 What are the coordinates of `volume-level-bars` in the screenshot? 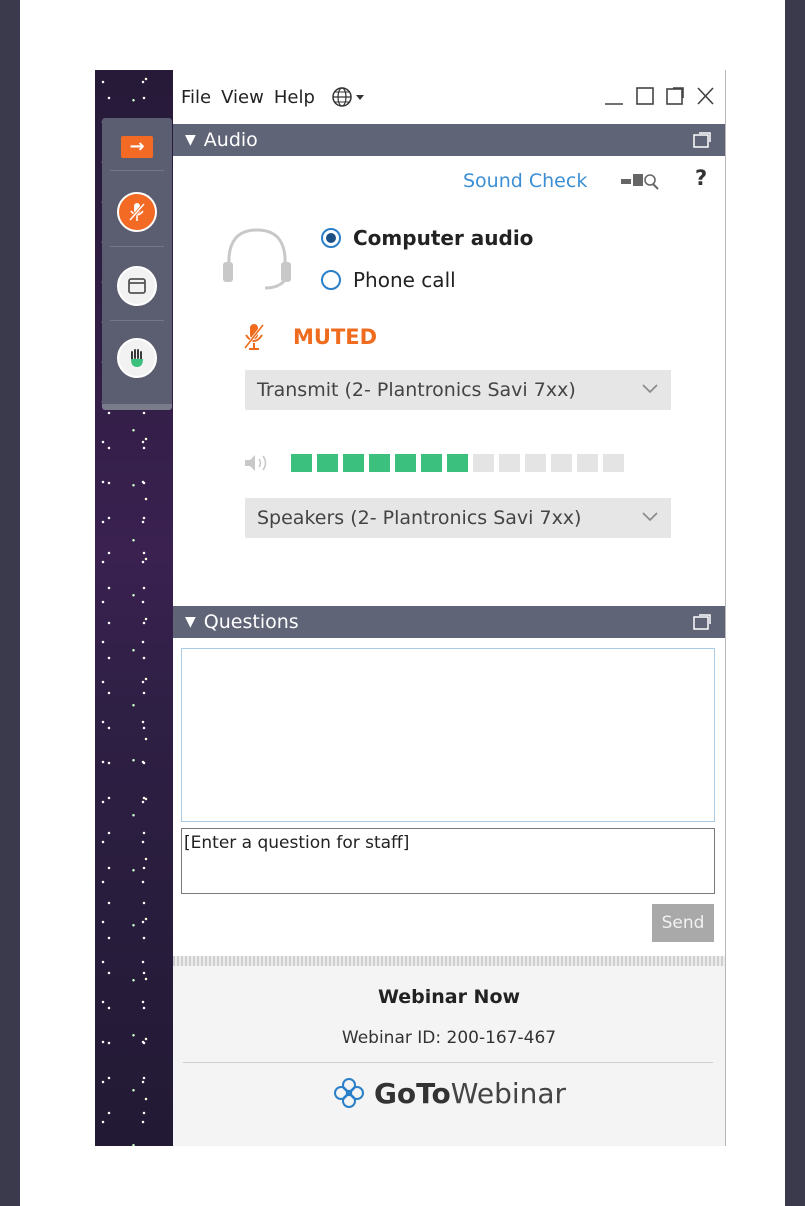 It's located at (457, 463).